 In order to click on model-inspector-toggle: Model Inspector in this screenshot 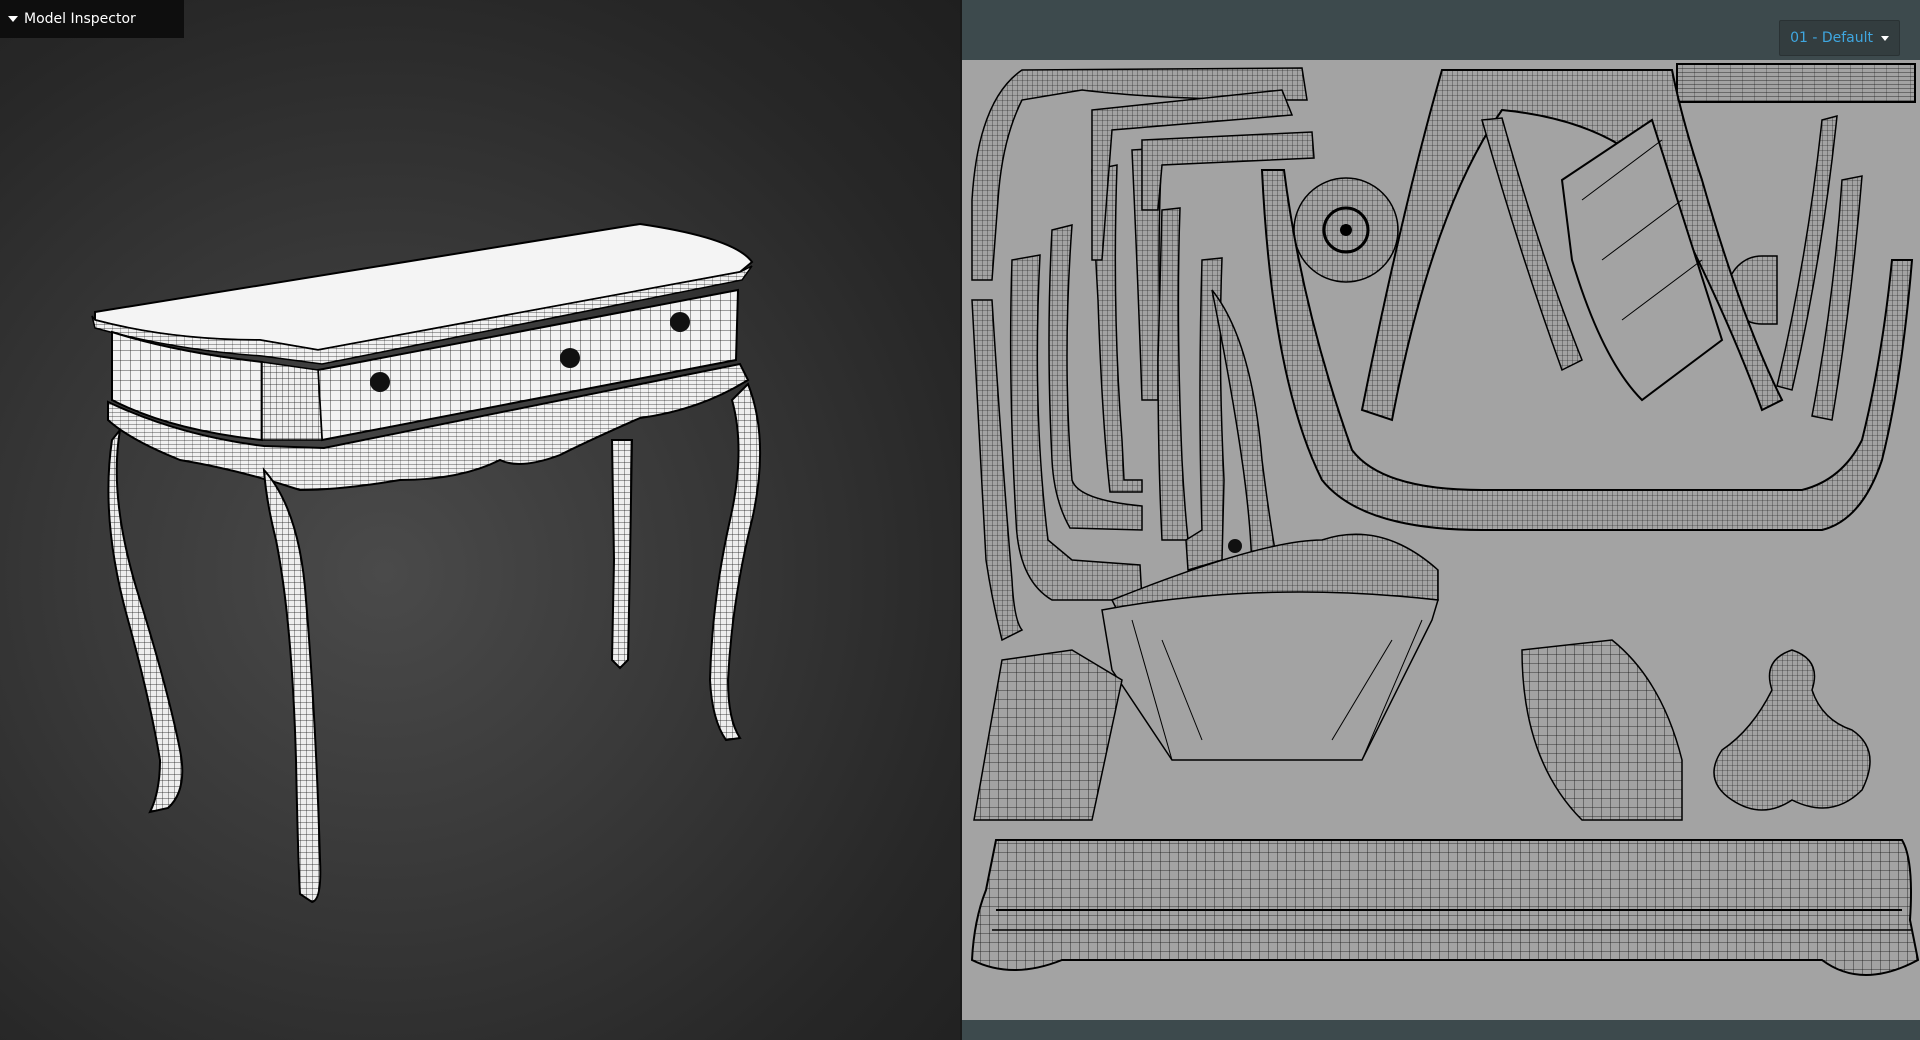, I will do `click(92, 19)`.